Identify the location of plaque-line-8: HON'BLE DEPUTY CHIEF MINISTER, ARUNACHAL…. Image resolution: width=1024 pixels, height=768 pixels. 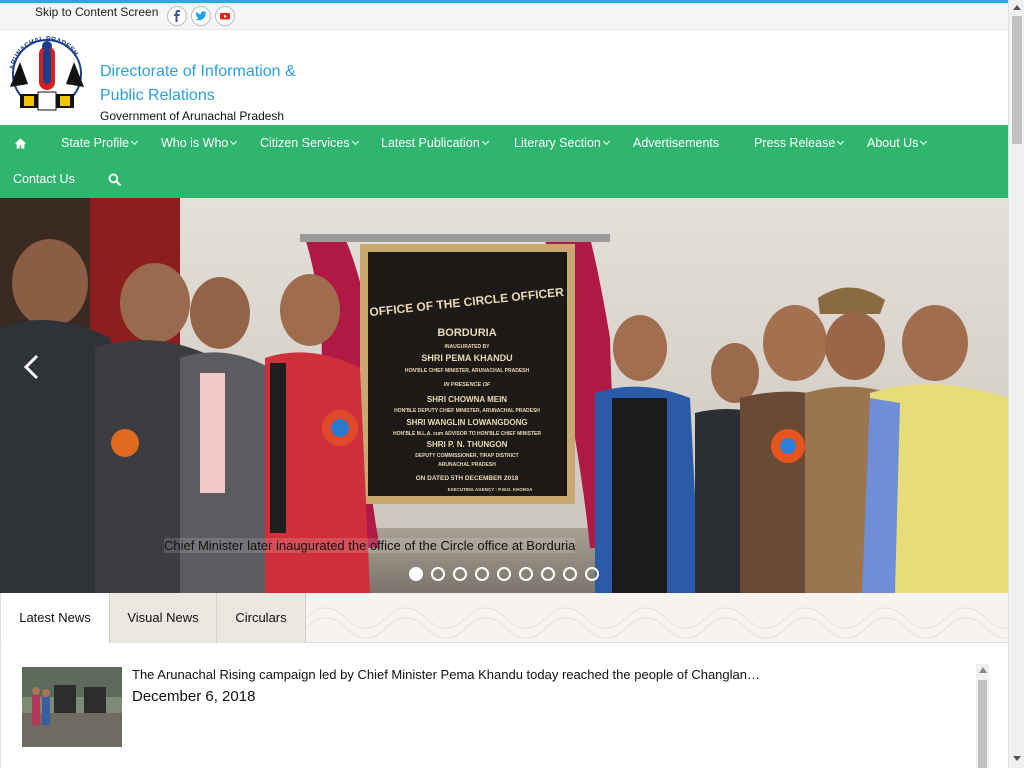
(467, 411).